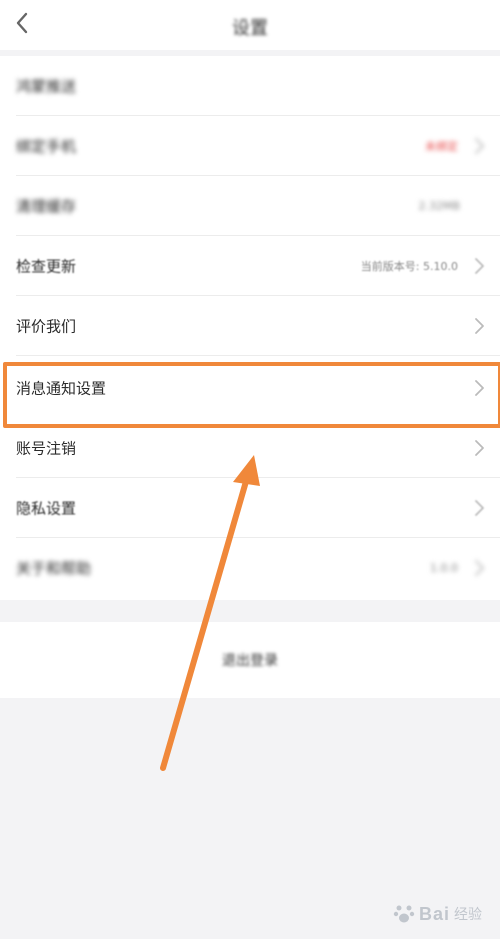 The width and height of the screenshot is (500, 939). Describe the element at coordinates (250, 28) in the screenshot. I see `page-title: 设置` at that location.